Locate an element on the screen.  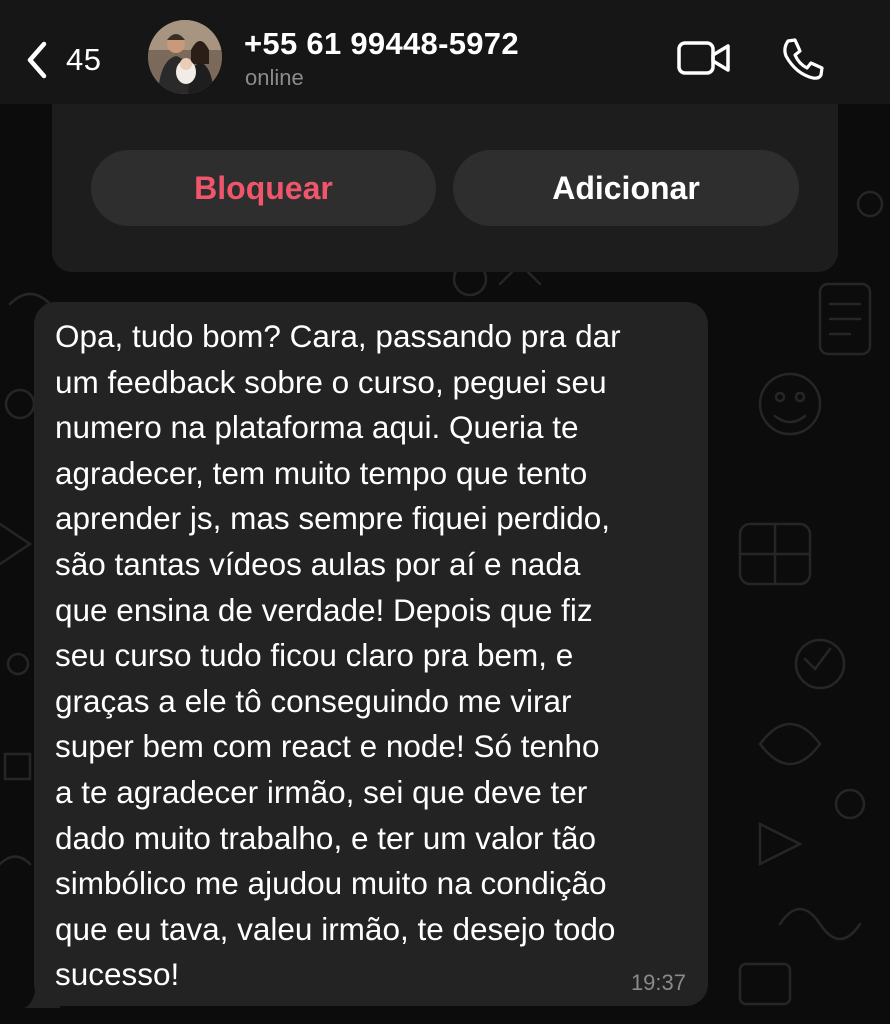
phone-icon is located at coordinates (803, 59).